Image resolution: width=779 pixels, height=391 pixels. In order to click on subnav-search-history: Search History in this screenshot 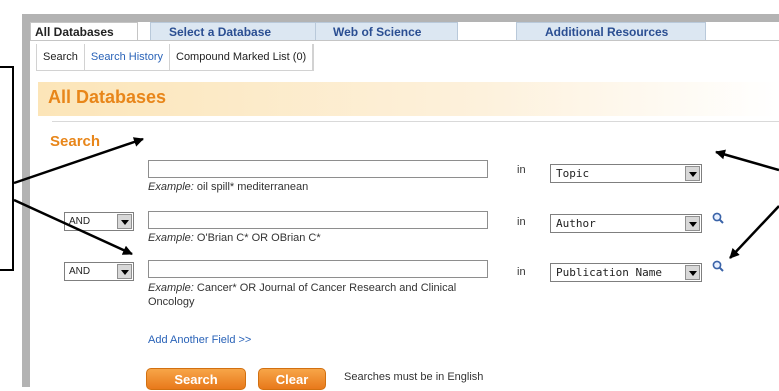, I will do `click(127, 57)`.